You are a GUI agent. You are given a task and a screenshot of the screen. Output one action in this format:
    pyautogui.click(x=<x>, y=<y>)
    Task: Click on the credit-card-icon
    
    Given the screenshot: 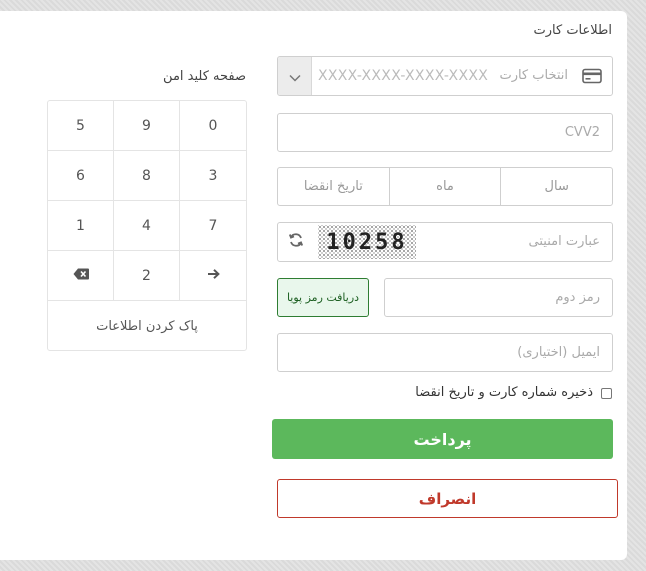 What is the action you would take?
    pyautogui.click(x=592, y=76)
    